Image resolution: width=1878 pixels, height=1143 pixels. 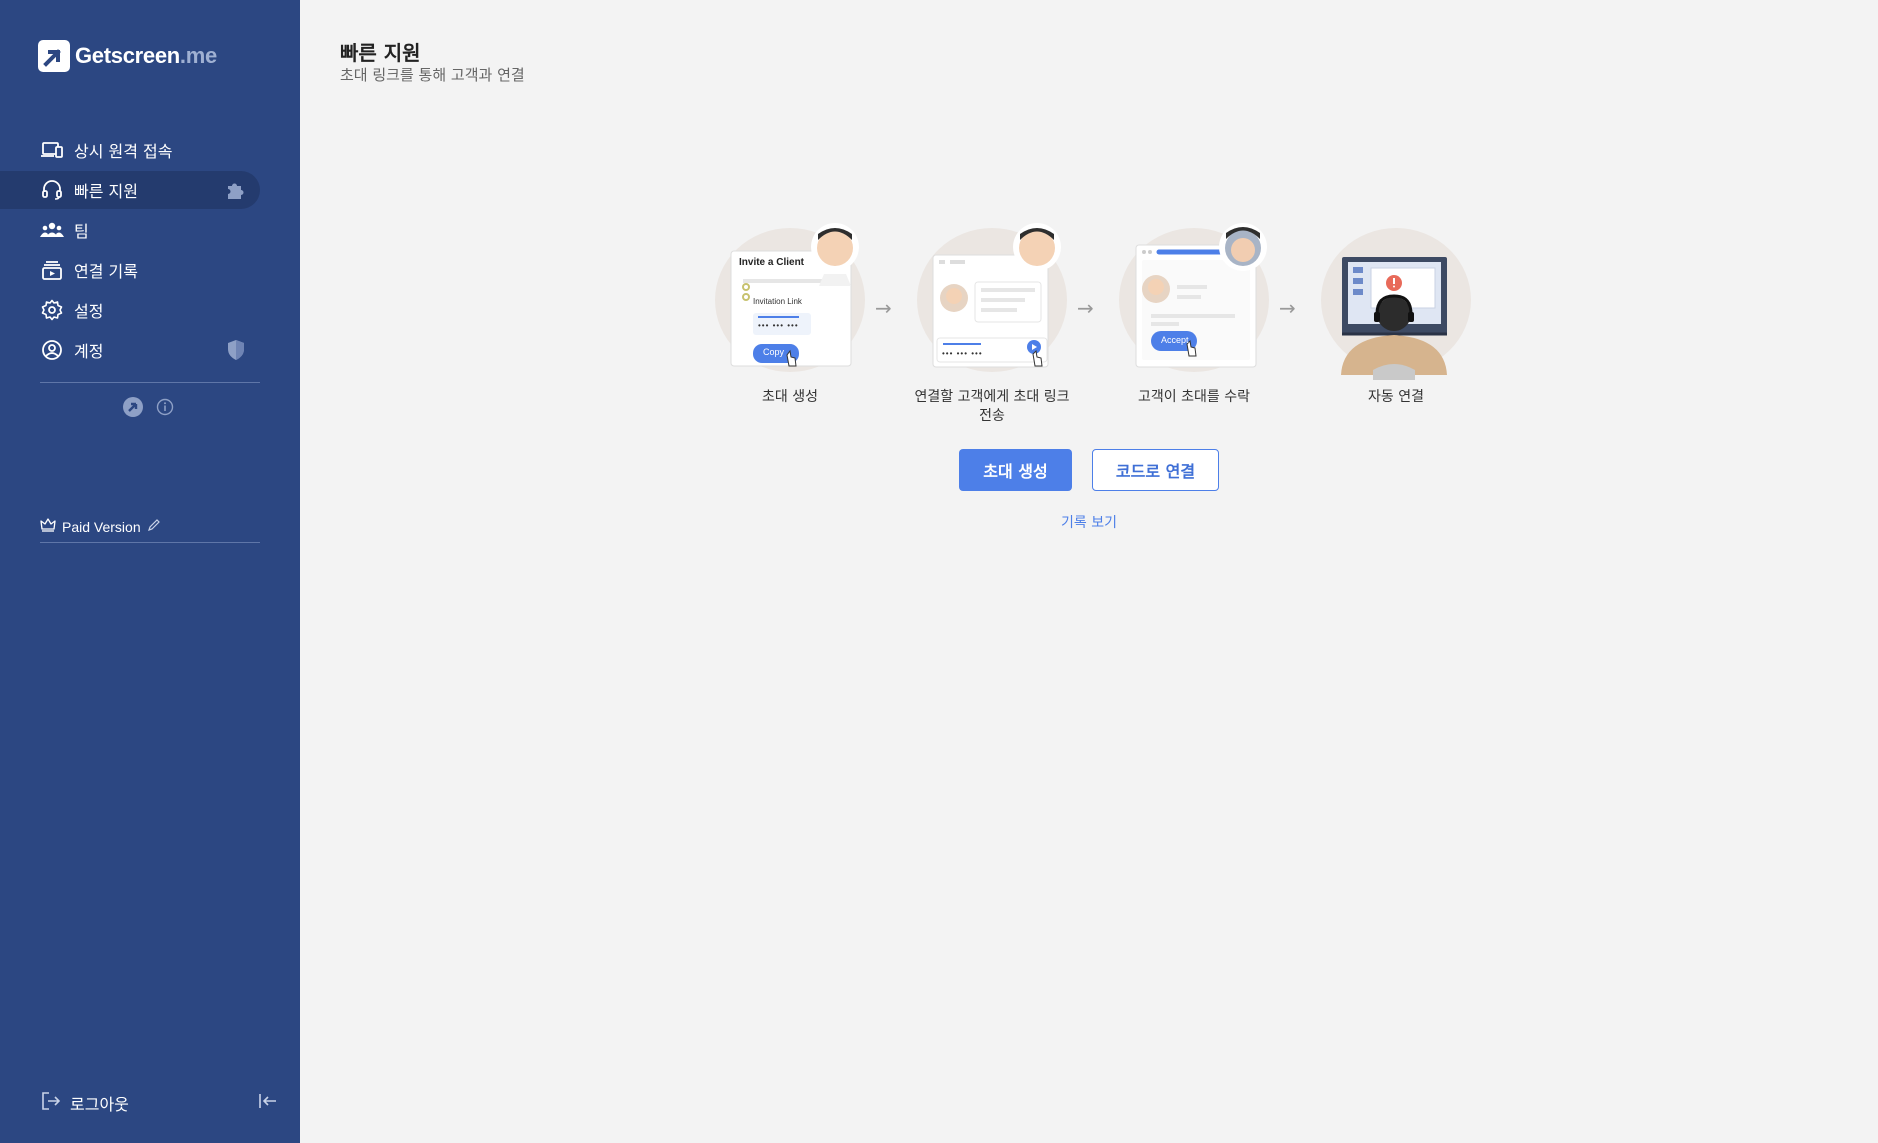 I want to click on sidebar-item-label: 팀, so click(x=81, y=231).